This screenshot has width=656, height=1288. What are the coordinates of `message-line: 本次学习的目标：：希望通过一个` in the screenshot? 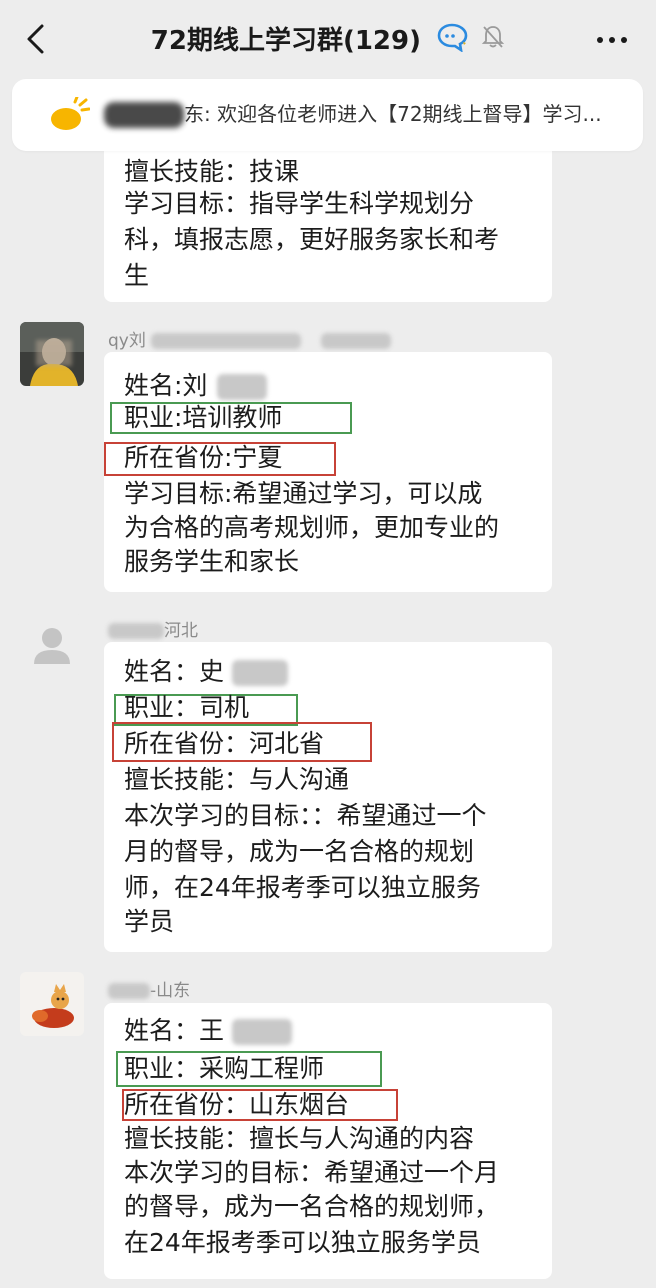 It's located at (305, 815).